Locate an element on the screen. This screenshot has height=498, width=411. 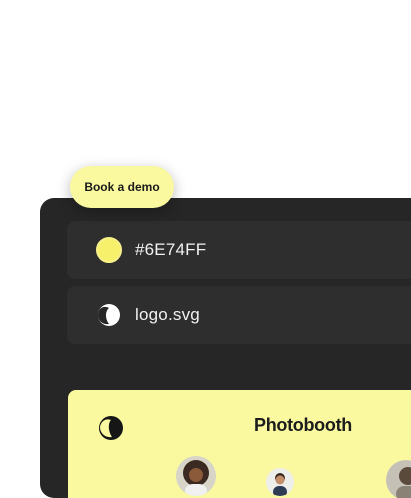
color-swatch-icon is located at coordinates (109, 250).